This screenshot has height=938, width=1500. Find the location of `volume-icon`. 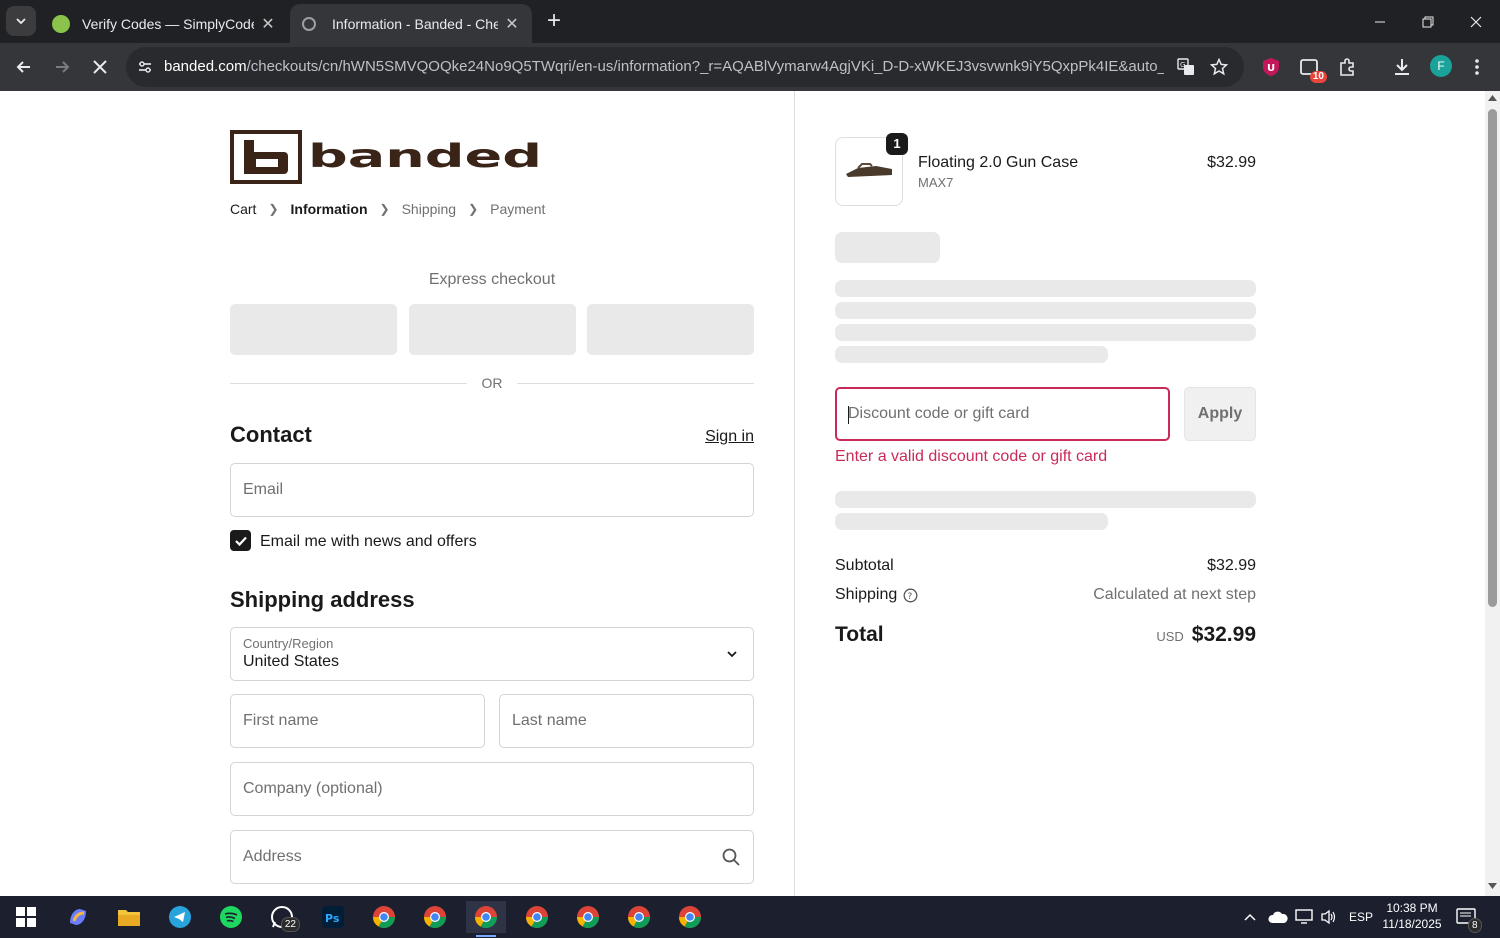

volume-icon is located at coordinates (1329, 917).